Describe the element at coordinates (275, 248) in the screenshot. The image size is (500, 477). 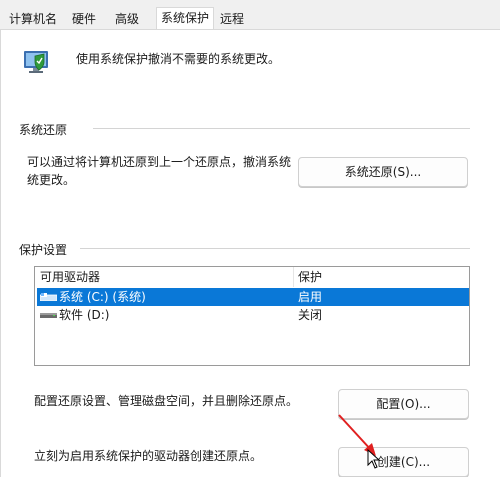
I see `protection-settings-group-line` at that location.